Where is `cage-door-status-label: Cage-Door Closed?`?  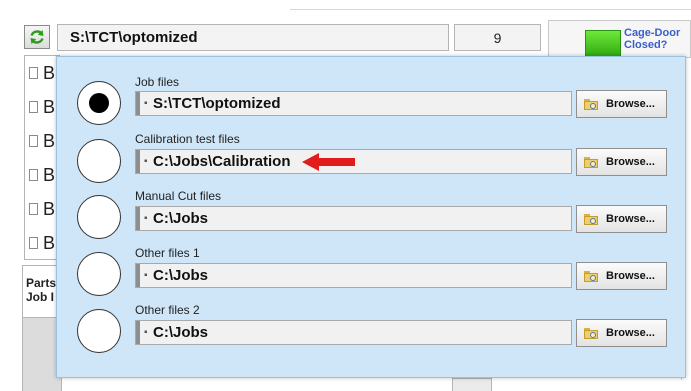 cage-door-status-label: Cage-Door Closed? is located at coordinates (652, 39).